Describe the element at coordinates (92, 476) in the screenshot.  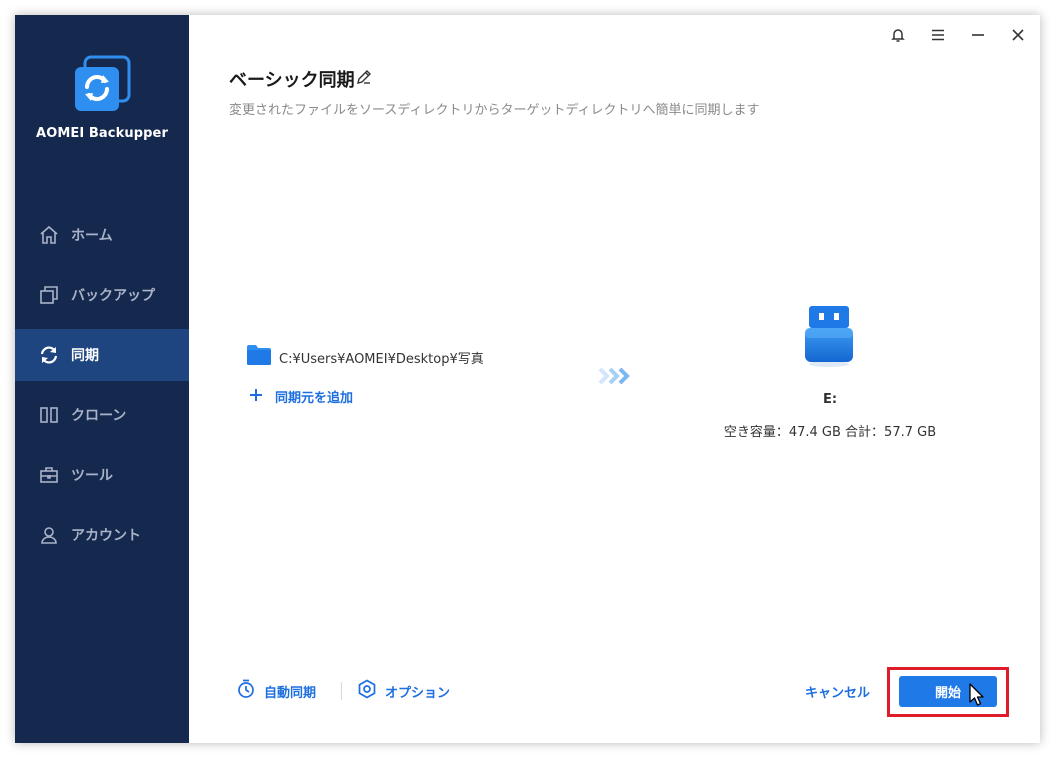
I see `sidebar-item-label: ツール` at that location.